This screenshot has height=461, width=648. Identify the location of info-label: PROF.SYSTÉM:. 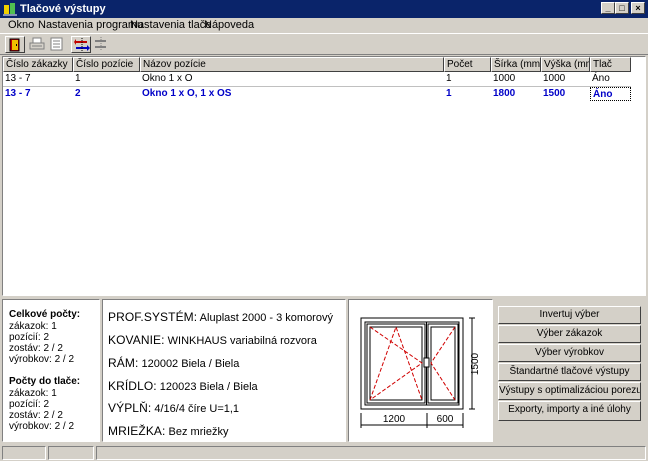
(153, 317).